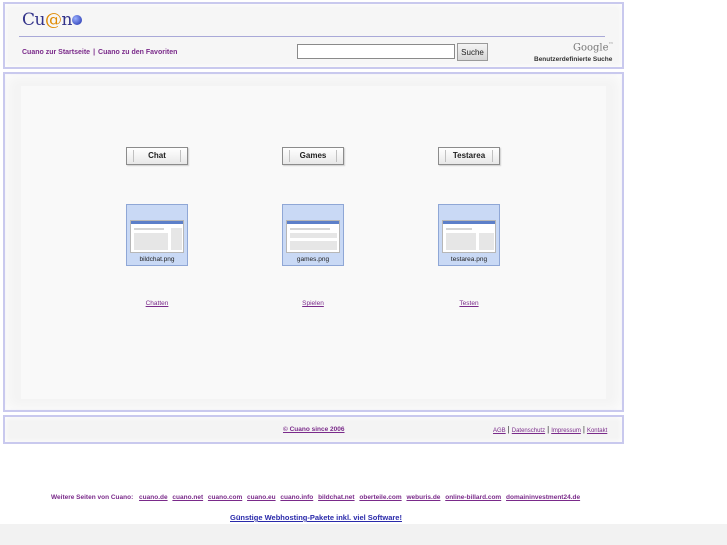  I want to click on site-link: domaininvestment24.de, so click(543, 497).